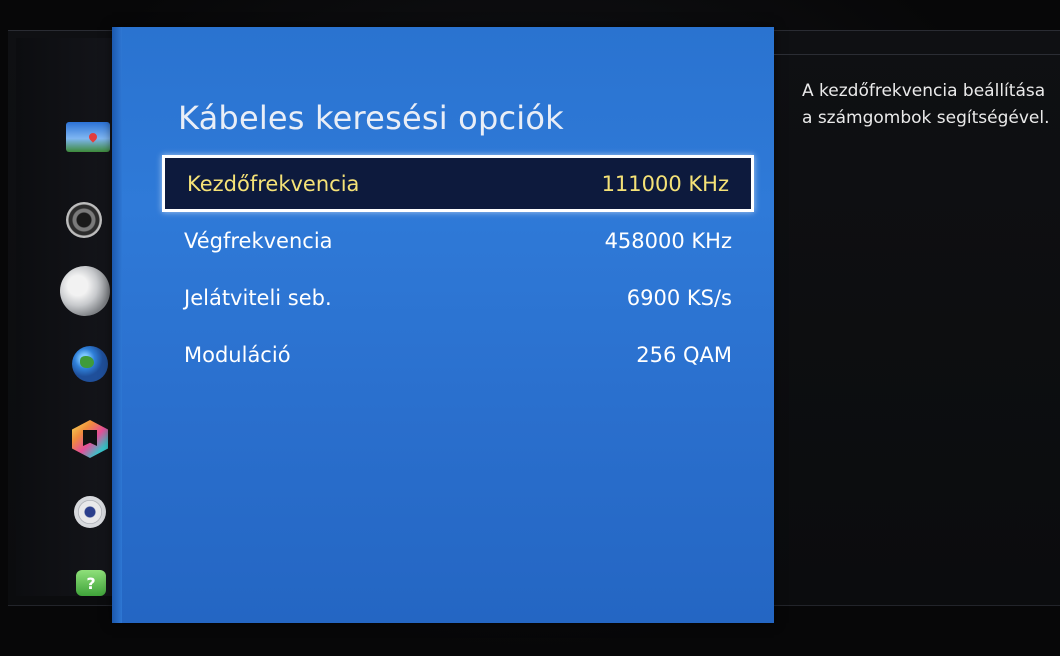 The height and width of the screenshot is (656, 1060). Describe the element at coordinates (90, 364) in the screenshot. I see `network-icon` at that location.